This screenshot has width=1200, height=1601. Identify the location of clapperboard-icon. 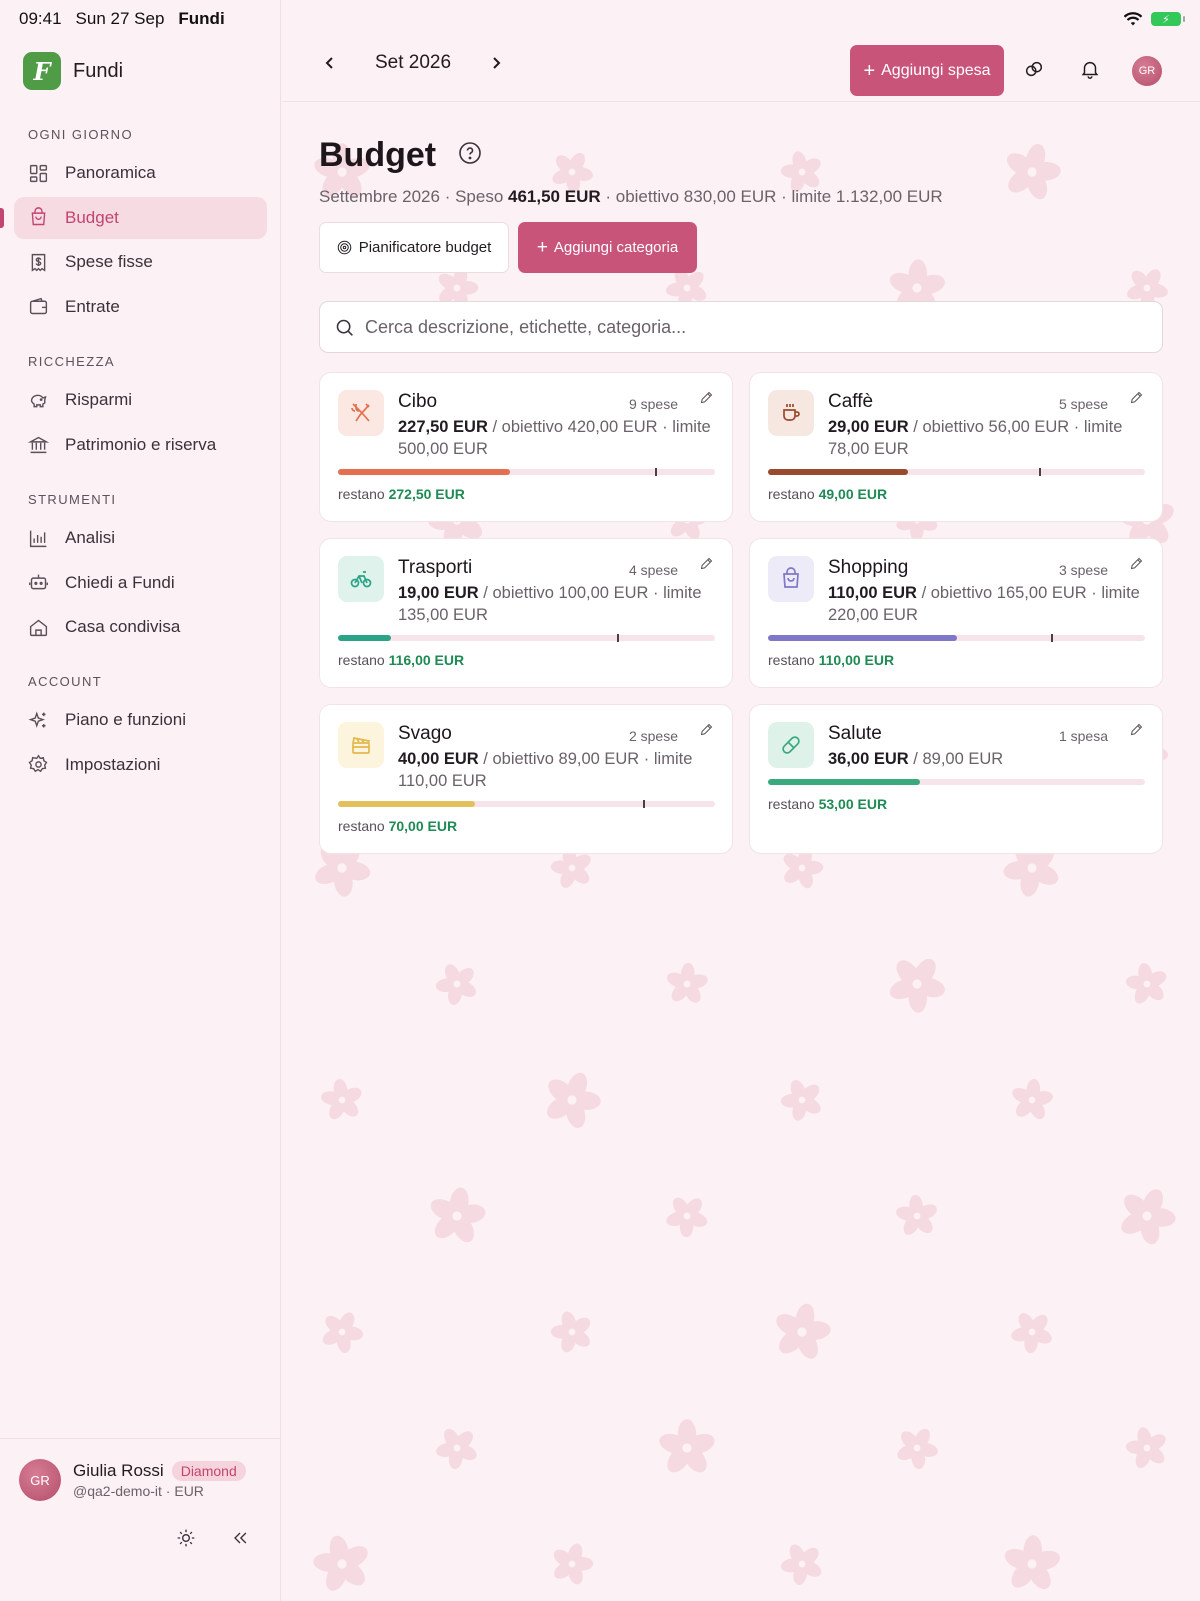
(361, 745).